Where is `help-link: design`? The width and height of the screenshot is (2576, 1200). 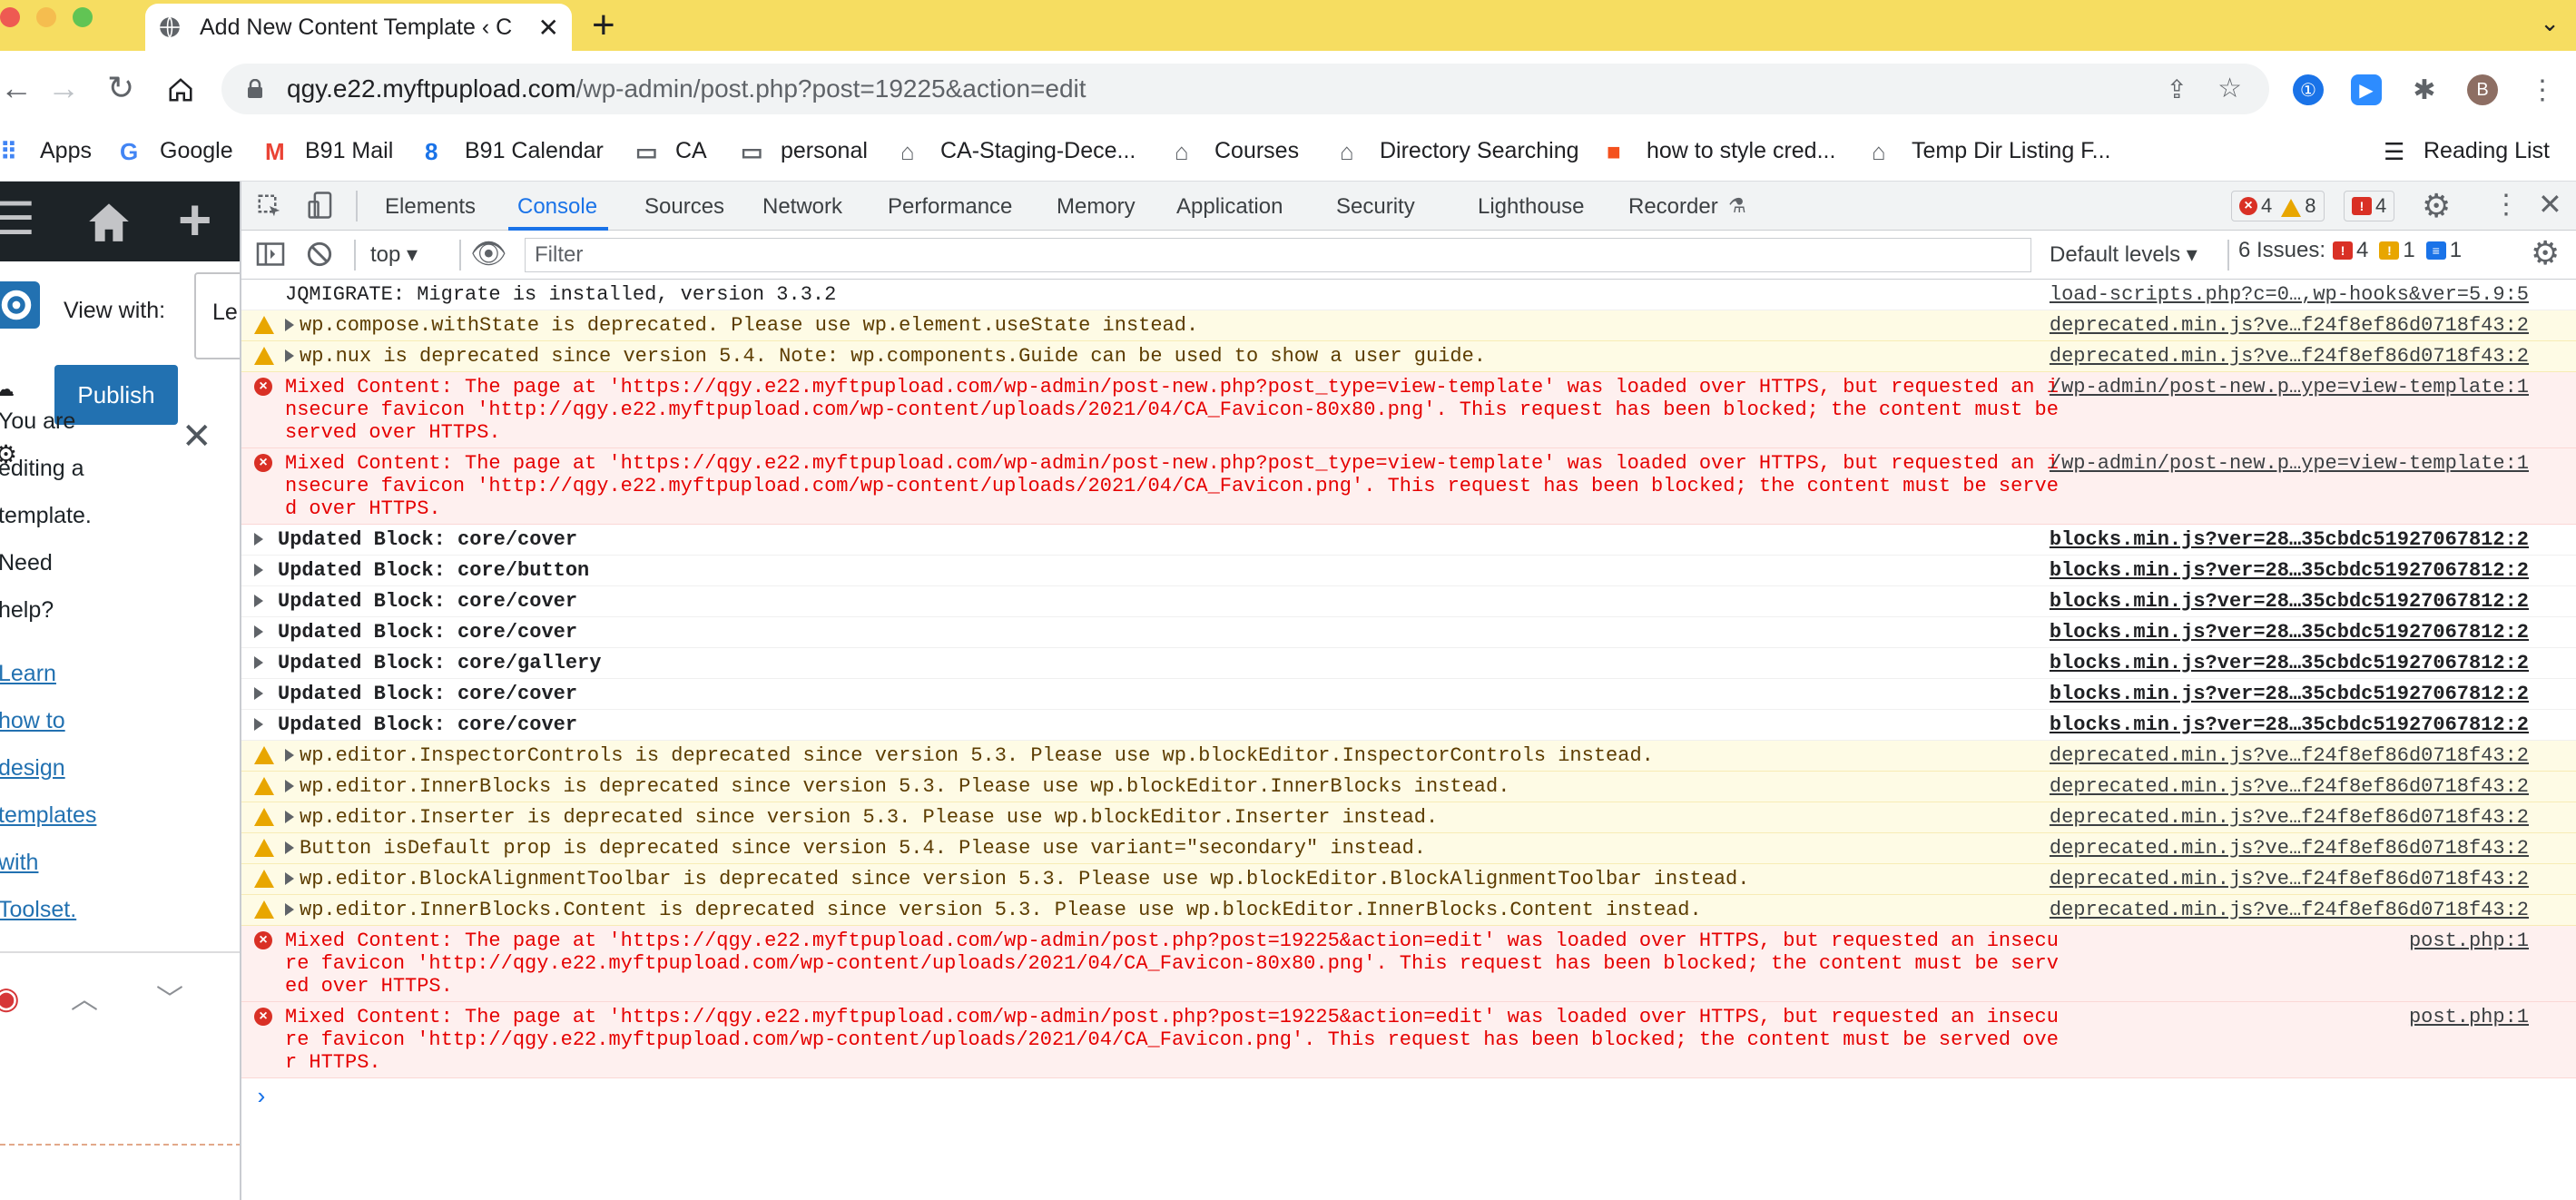
help-link: design is located at coordinates (32, 768).